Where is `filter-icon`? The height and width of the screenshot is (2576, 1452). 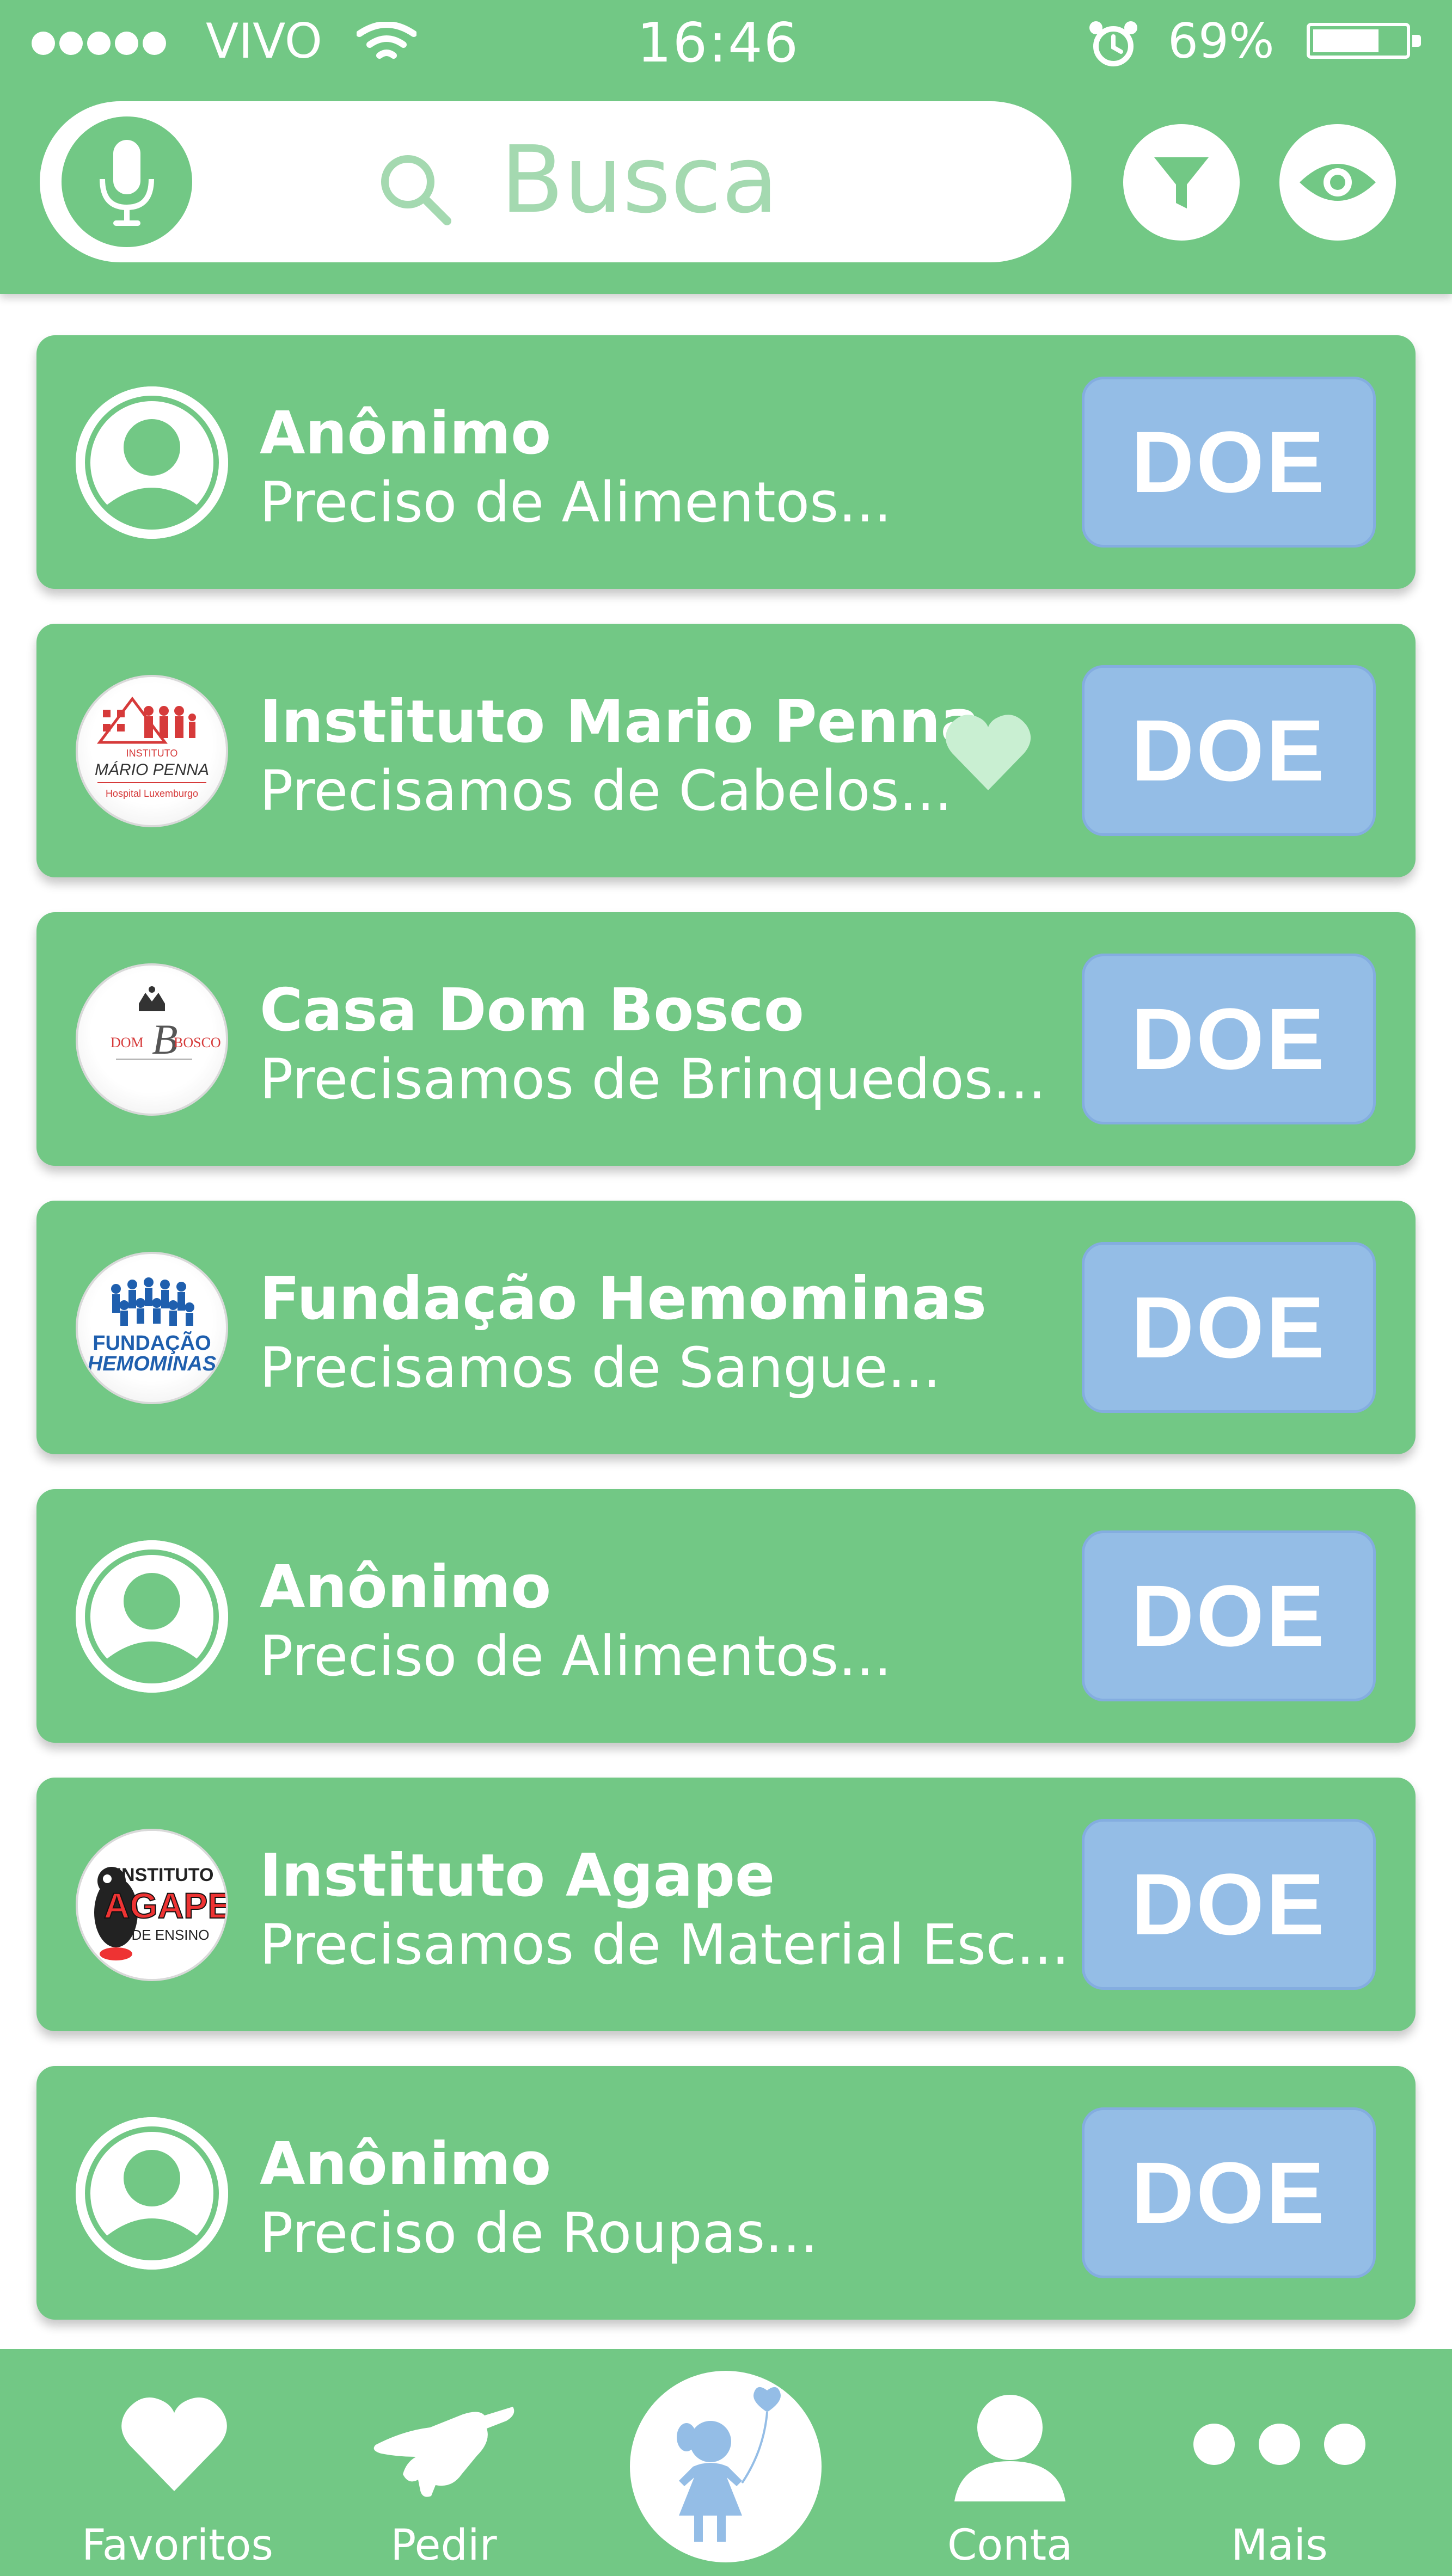 filter-icon is located at coordinates (1181, 182).